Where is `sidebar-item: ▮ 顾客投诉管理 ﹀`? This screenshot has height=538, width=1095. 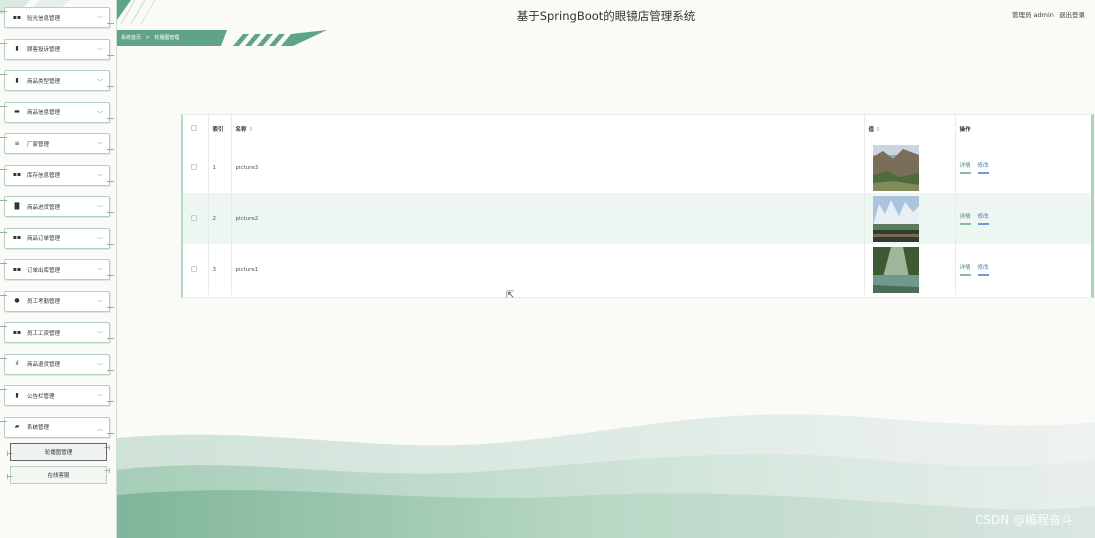
sidebar-item: ▮ 顾客投诉管理 ﹀ is located at coordinates (57, 49).